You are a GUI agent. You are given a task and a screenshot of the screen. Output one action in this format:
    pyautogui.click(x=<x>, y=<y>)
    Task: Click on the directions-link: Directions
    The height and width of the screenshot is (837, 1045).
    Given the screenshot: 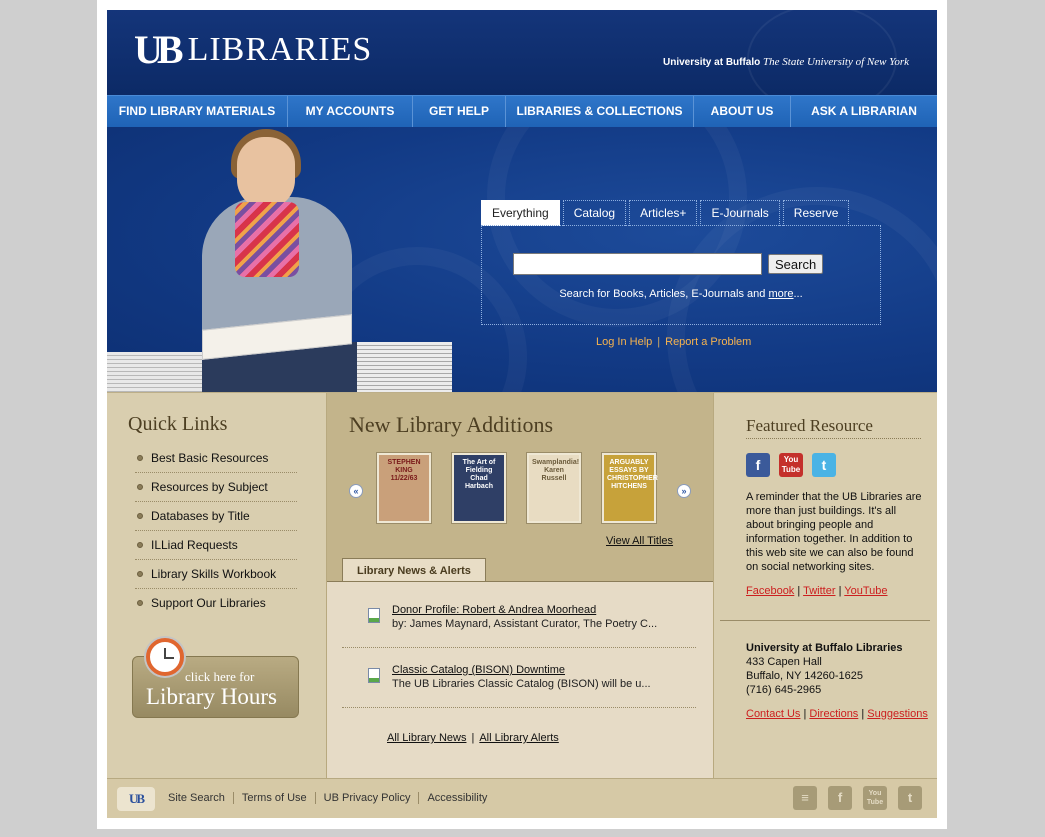 What is the action you would take?
    pyautogui.click(x=833, y=714)
    